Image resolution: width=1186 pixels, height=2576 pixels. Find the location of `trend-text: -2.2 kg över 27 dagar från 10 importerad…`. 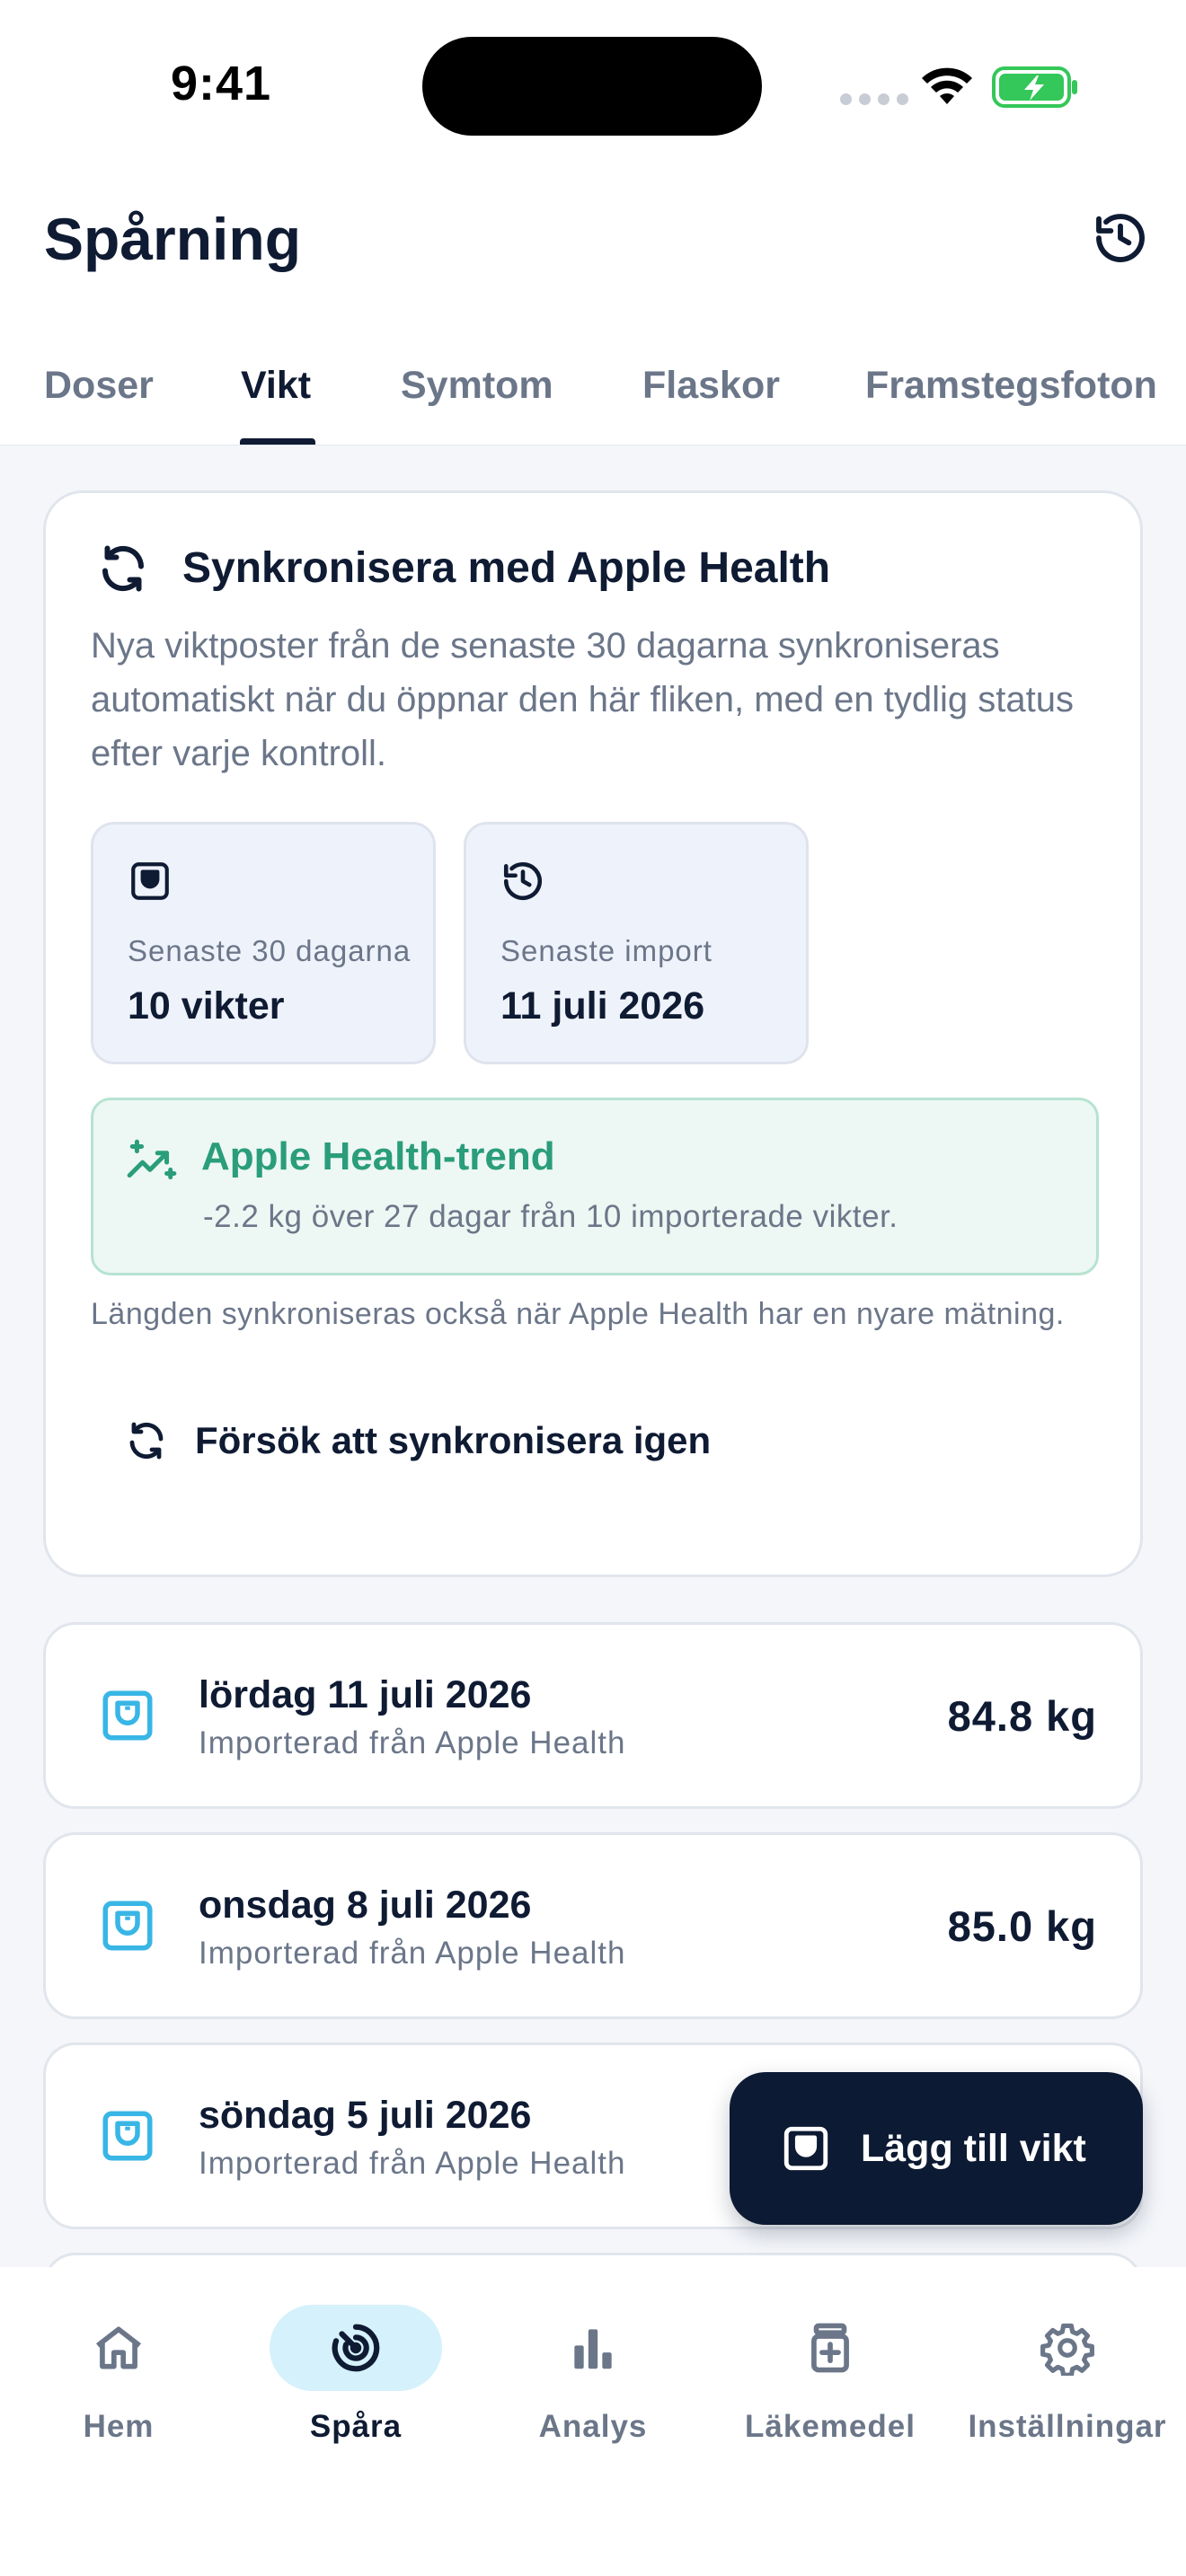

trend-text: -2.2 kg över 27 dagar från 10 importerad… is located at coordinates (550, 1216).